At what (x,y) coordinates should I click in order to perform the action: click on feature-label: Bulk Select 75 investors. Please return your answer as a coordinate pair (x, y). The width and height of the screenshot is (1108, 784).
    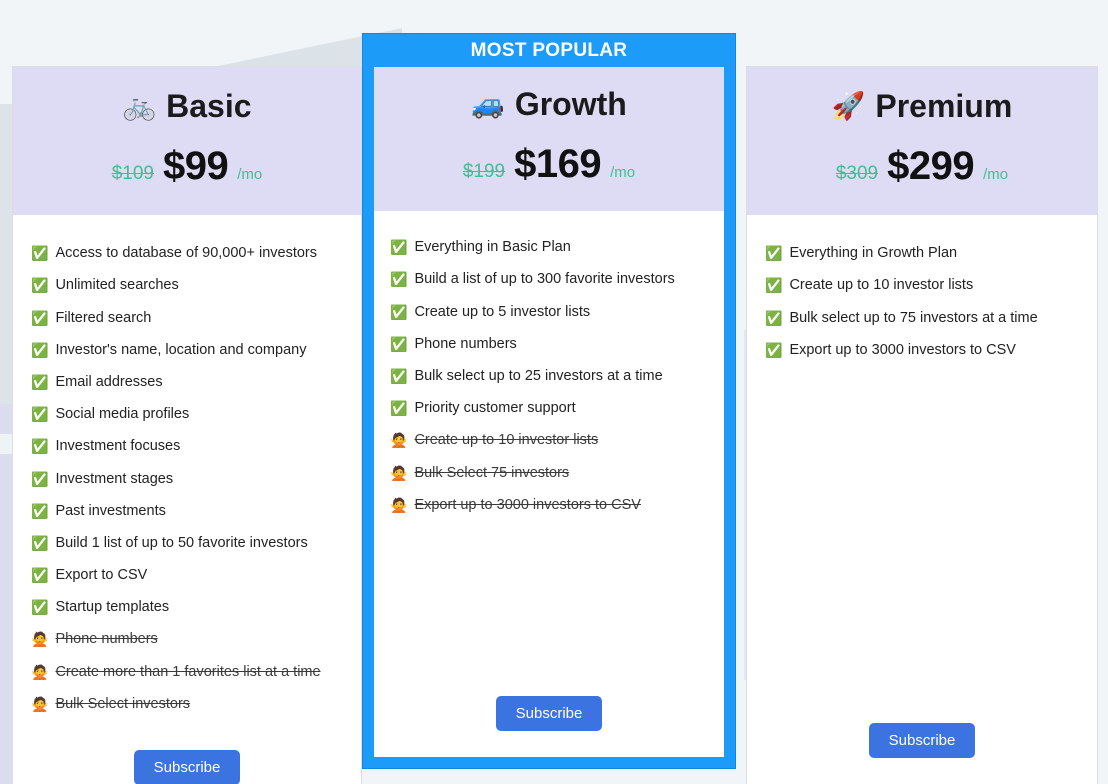
    Looking at the image, I should click on (492, 472).